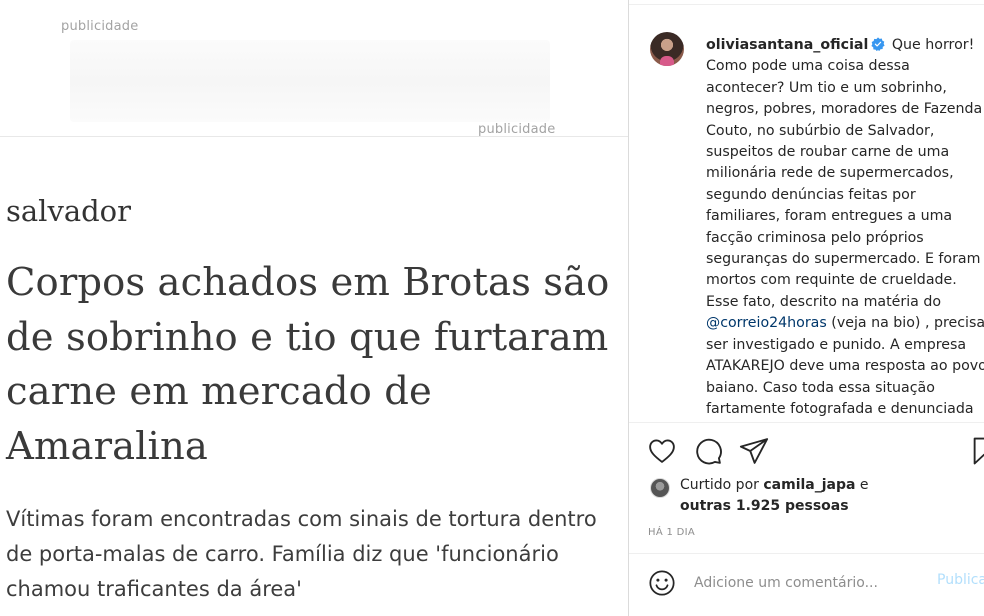  Describe the element at coordinates (864, 485) in the screenshot. I see `likes-and: e` at that location.